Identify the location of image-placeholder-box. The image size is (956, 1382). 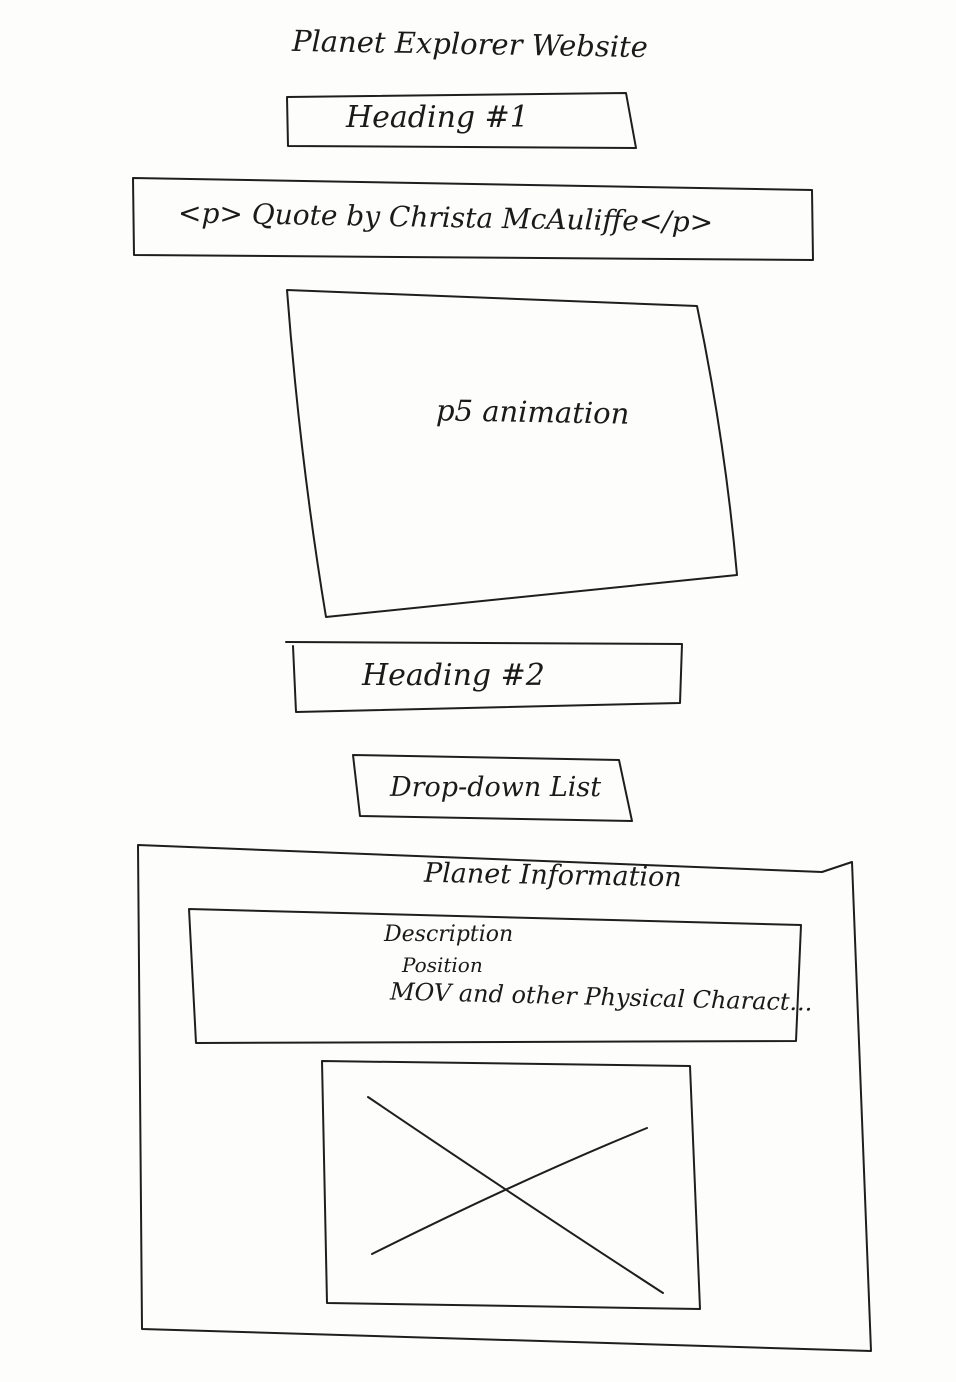
(511, 1185).